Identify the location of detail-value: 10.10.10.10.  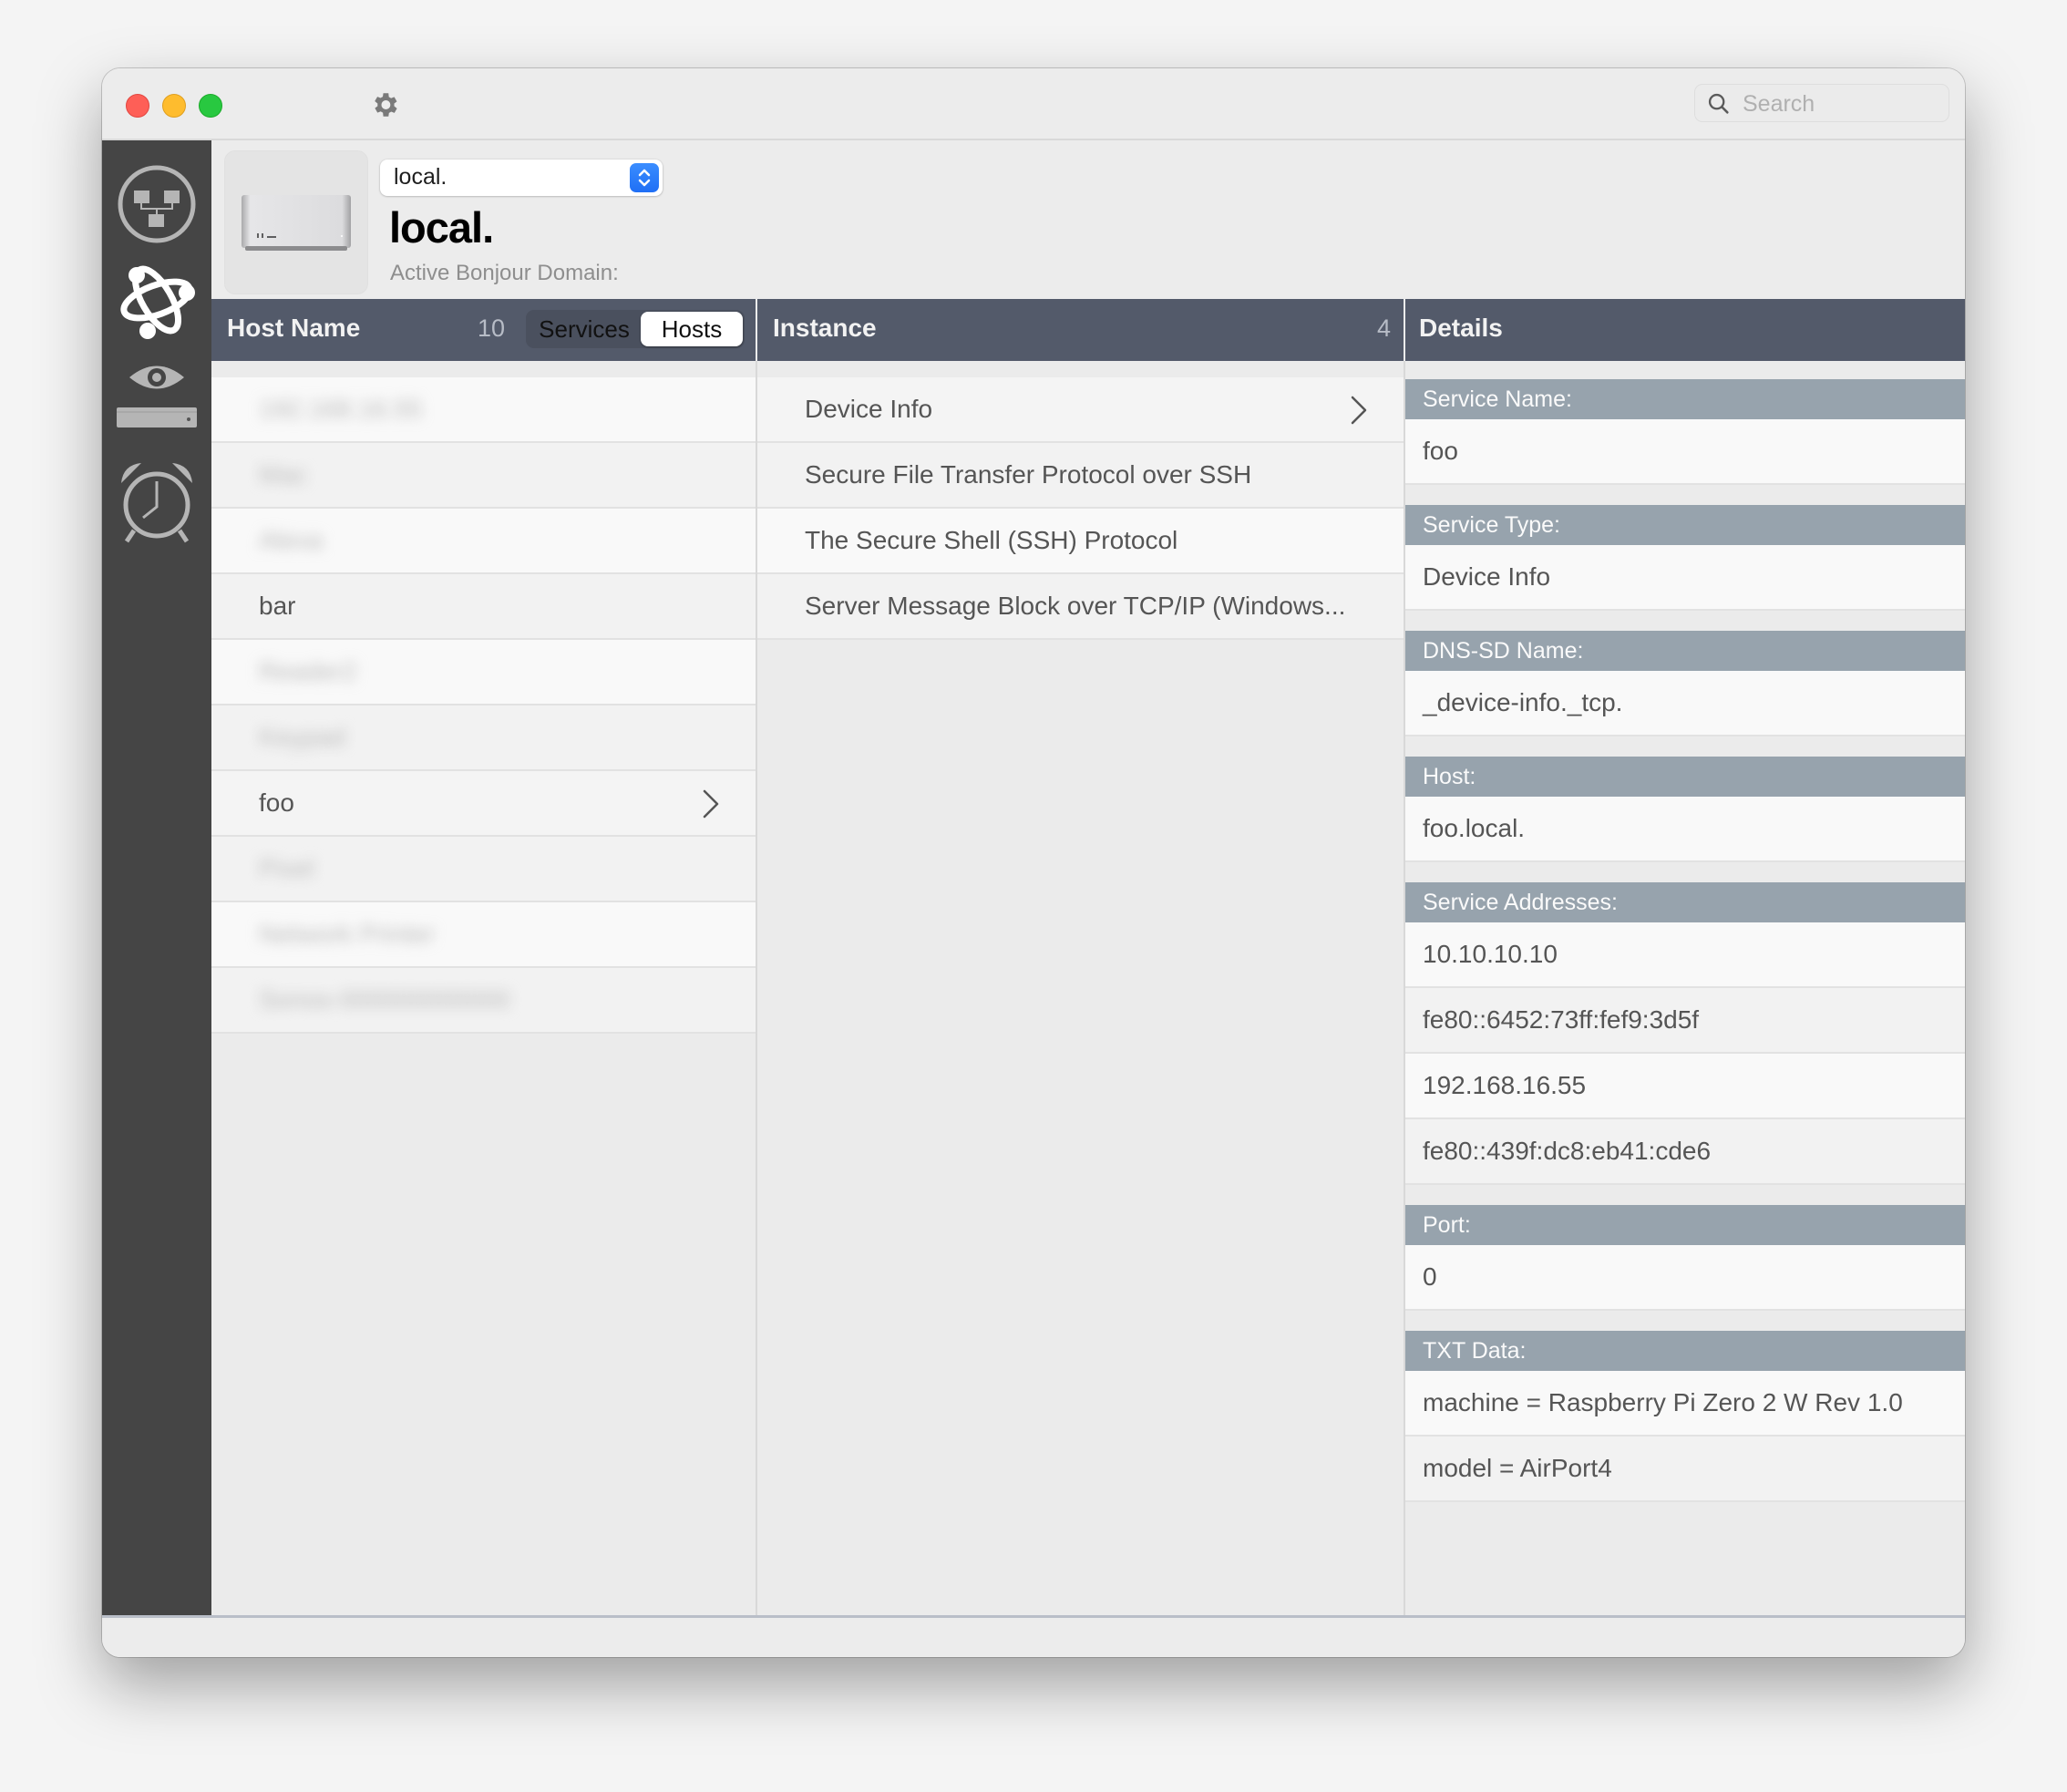
(1685, 955).